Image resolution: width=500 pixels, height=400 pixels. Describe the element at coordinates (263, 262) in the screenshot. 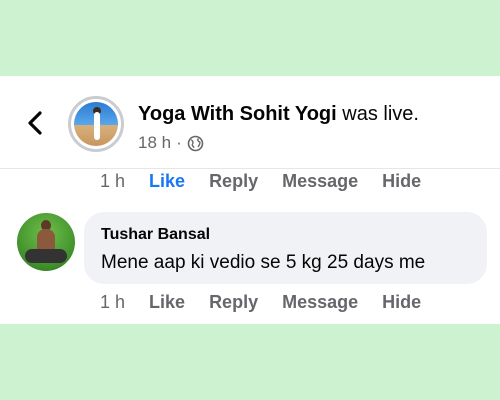

I see `comment-text: Mene aap ki vedio se 5 kg 25 days me` at that location.